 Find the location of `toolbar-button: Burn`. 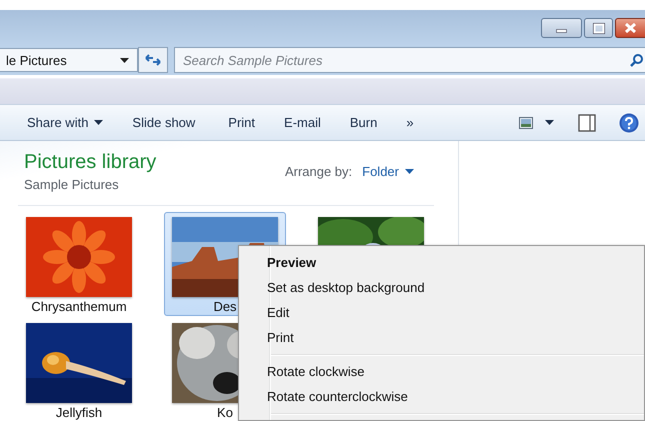

toolbar-button: Burn is located at coordinates (364, 122).